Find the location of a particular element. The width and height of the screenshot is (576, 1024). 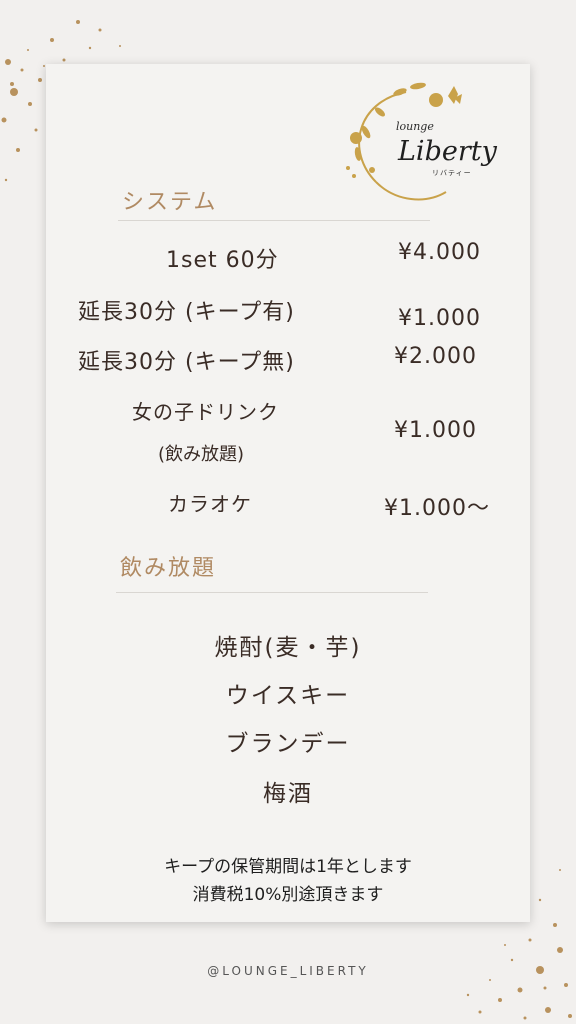

logo-text-lounge: lounge is located at coordinates (415, 126).